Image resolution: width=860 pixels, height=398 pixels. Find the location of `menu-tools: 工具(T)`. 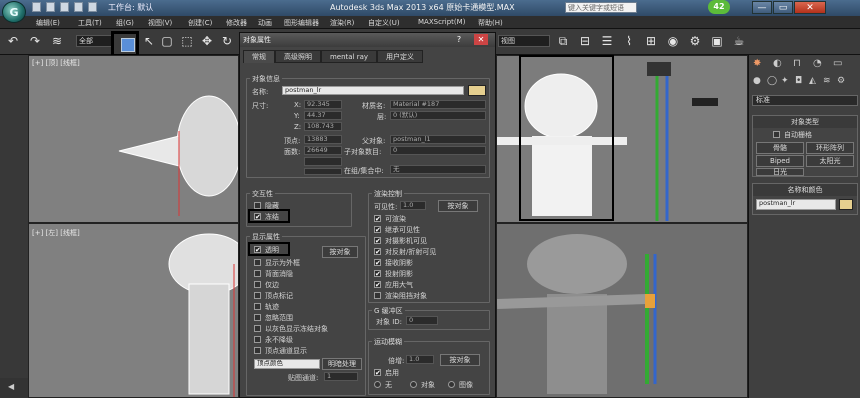

menu-tools: 工具(T) is located at coordinates (90, 23).